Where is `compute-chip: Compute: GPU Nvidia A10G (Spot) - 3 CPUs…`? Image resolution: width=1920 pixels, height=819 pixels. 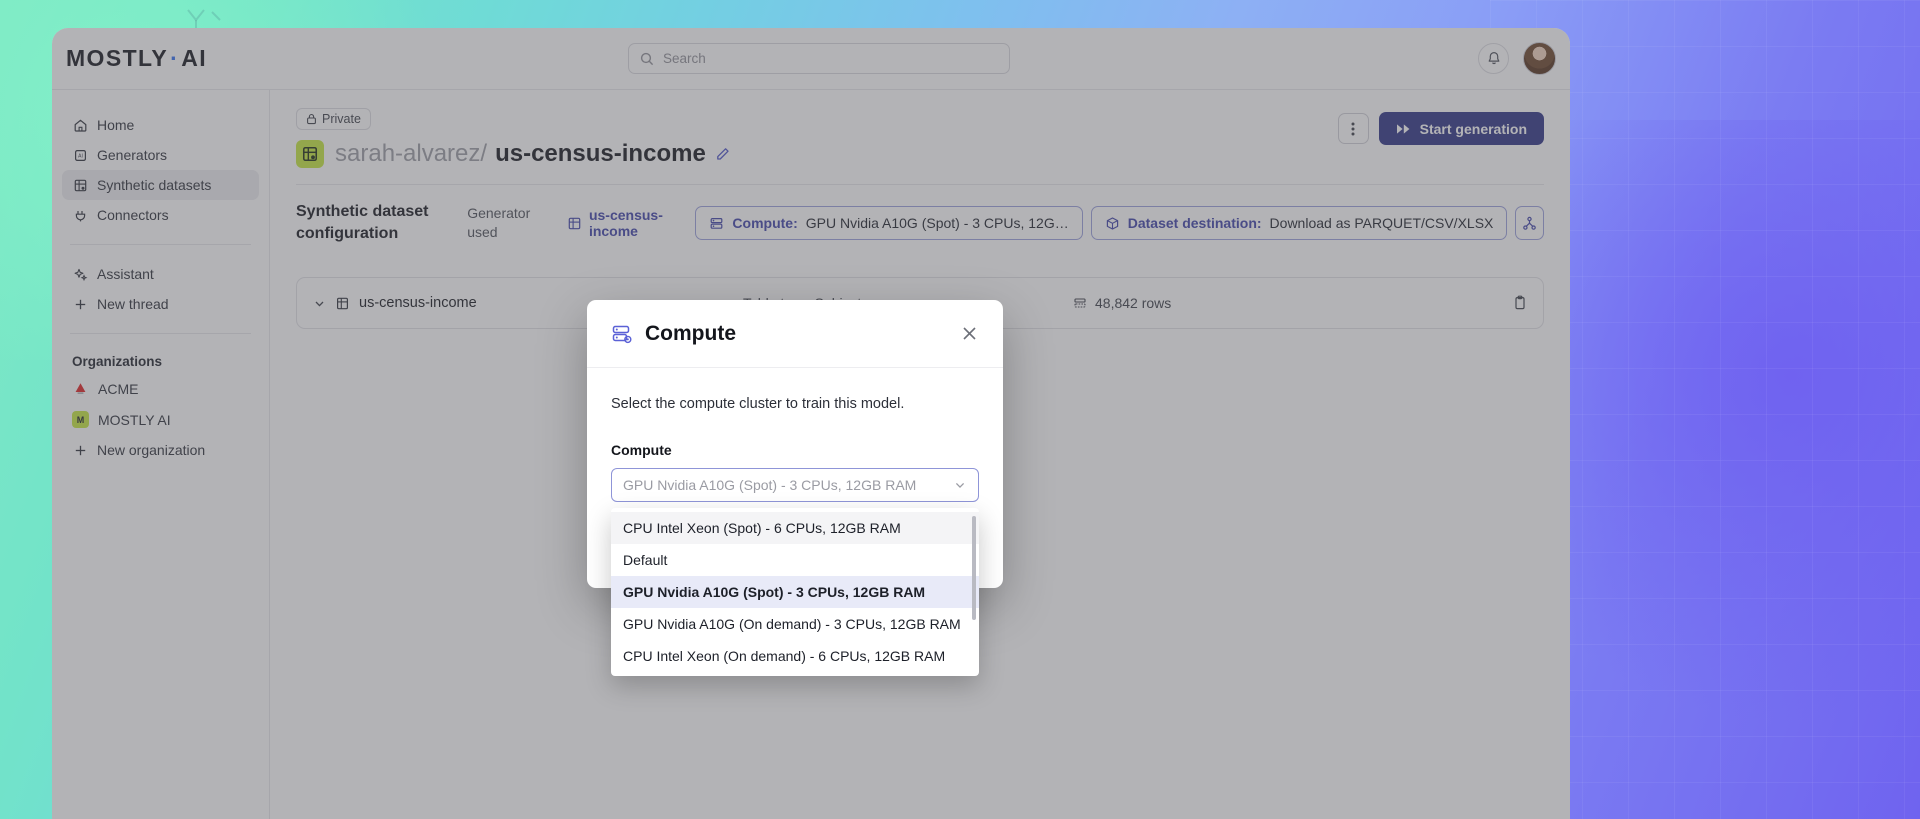
compute-chip: Compute: GPU Nvidia A10G (Spot) - 3 CPUs… is located at coordinates (889, 223).